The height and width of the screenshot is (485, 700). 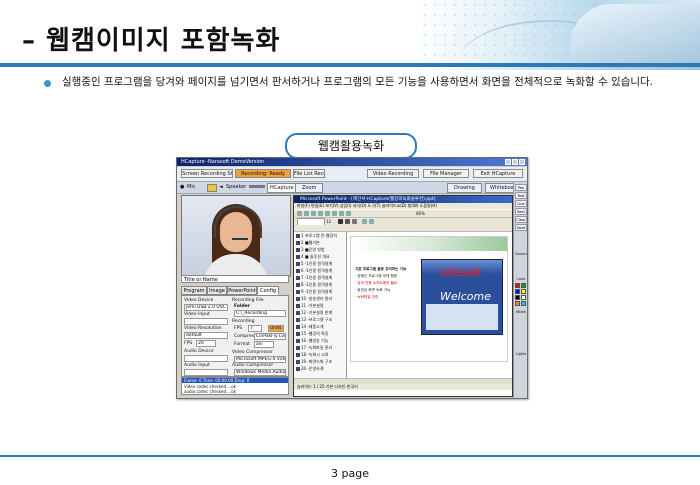 I want to click on video-compressor-select: Microsoft MPEG-4 Video, so click(x=260, y=359).